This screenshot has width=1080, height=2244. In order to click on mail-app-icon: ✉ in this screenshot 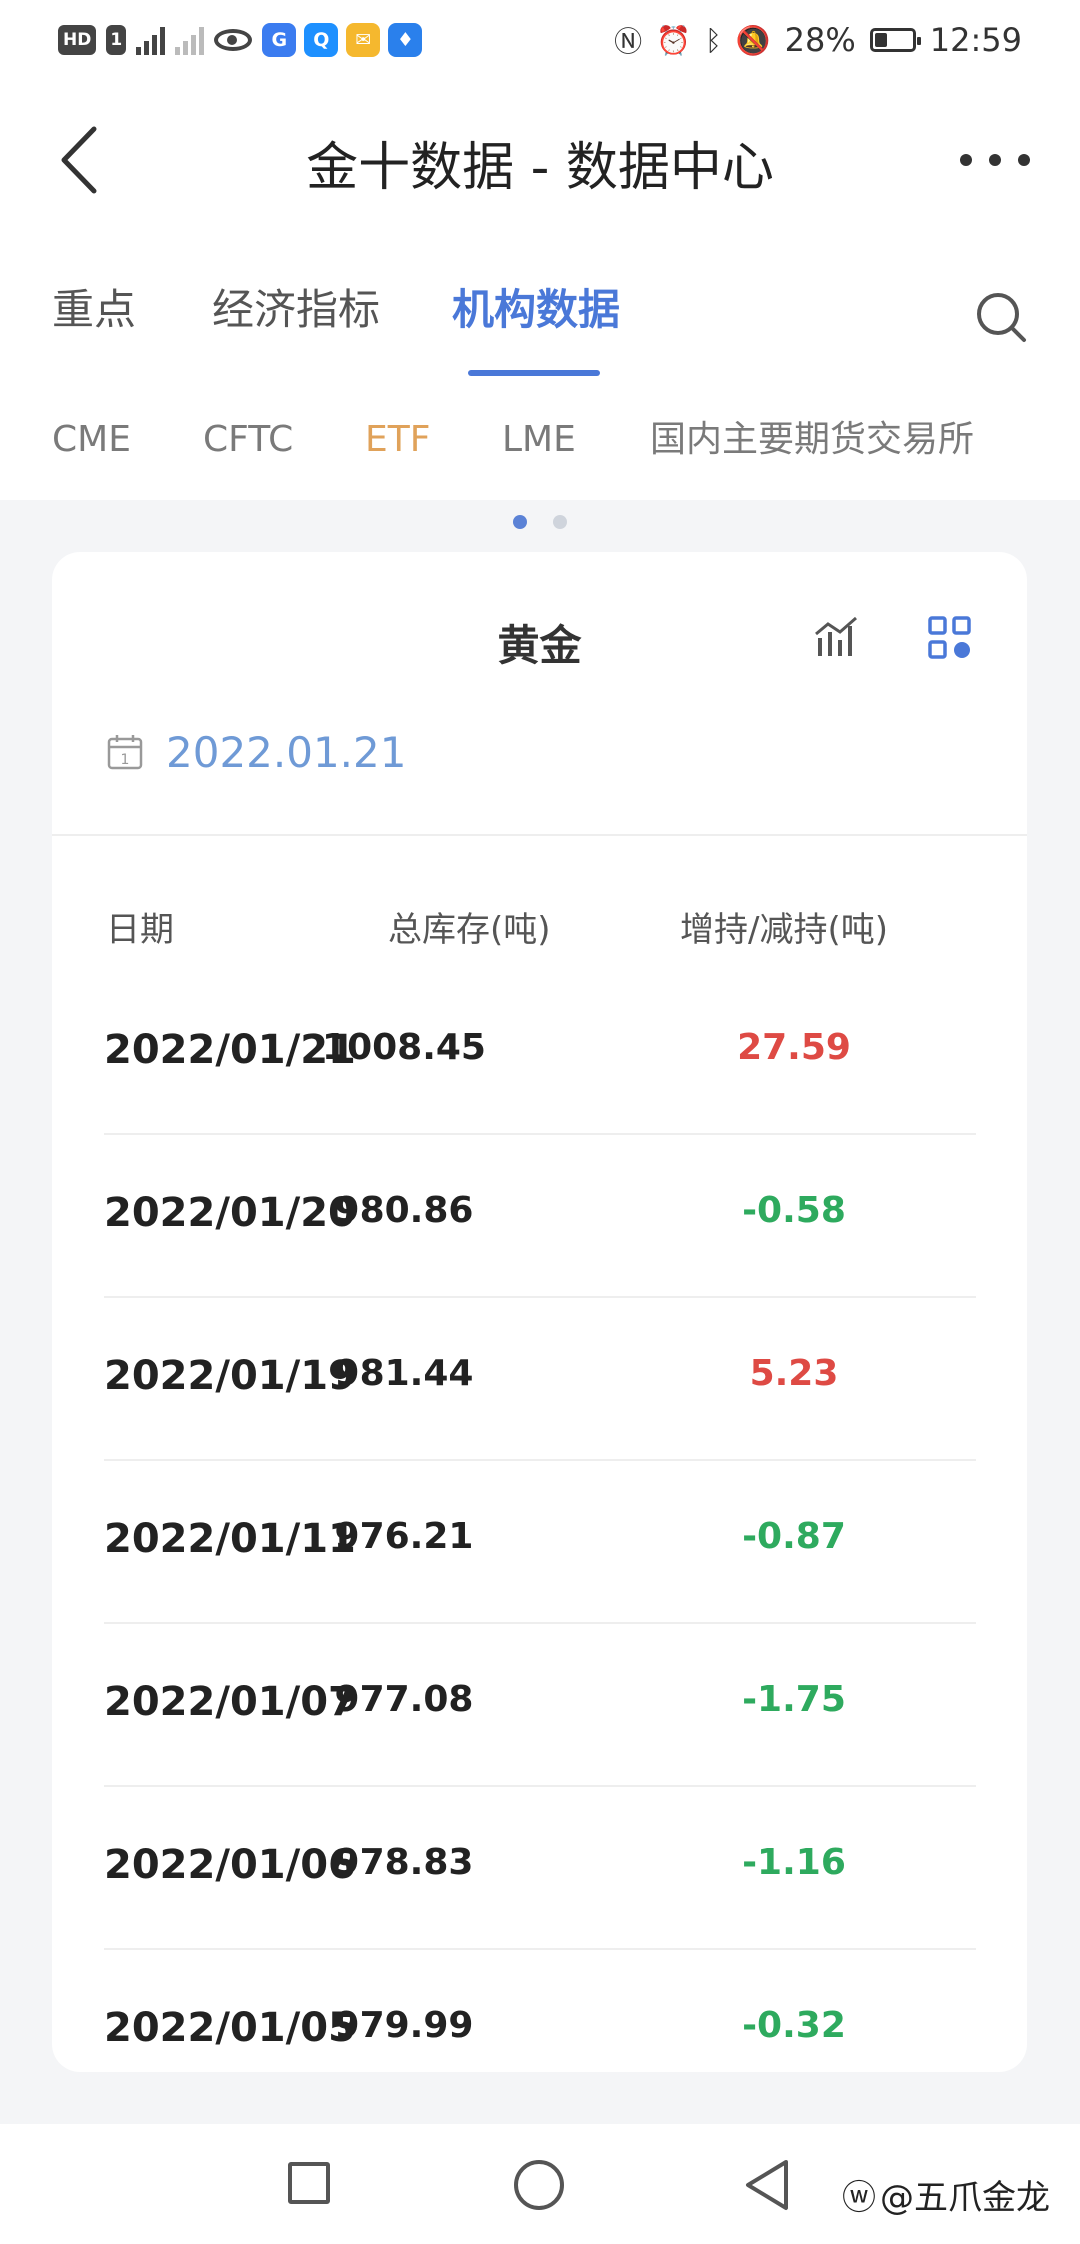, I will do `click(363, 40)`.